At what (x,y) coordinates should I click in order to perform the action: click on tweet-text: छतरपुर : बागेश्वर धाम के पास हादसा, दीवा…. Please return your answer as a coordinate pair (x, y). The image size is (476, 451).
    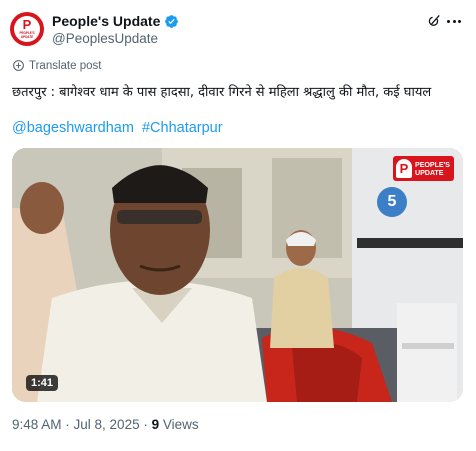
    Looking at the image, I should click on (222, 92).